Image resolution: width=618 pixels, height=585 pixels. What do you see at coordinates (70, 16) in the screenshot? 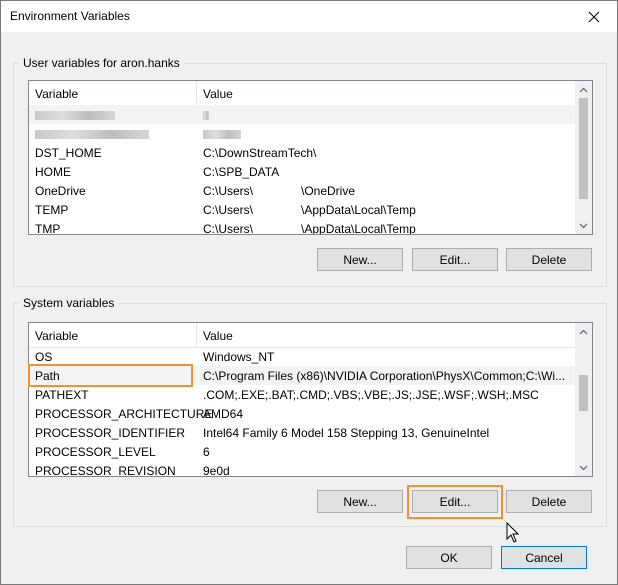
I see `window-title: Environment Variables` at bounding box center [70, 16].